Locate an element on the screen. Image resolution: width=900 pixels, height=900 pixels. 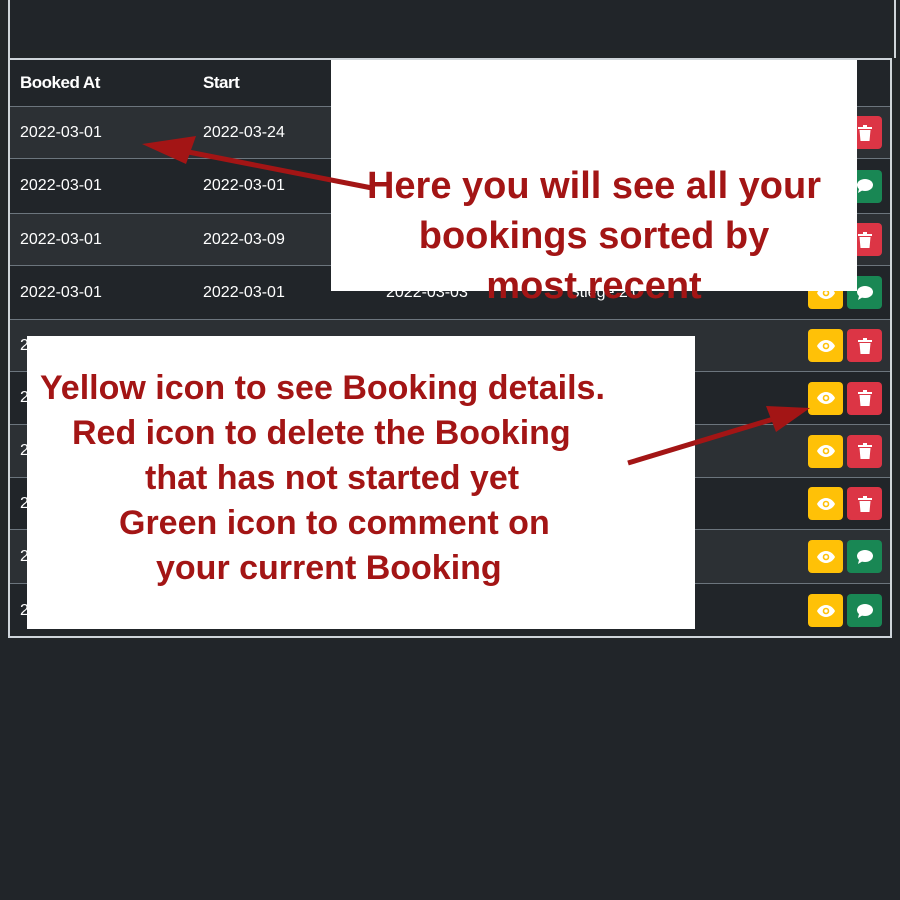
legend-line-green: Green icon to comment on is located at coordinates (334, 523).